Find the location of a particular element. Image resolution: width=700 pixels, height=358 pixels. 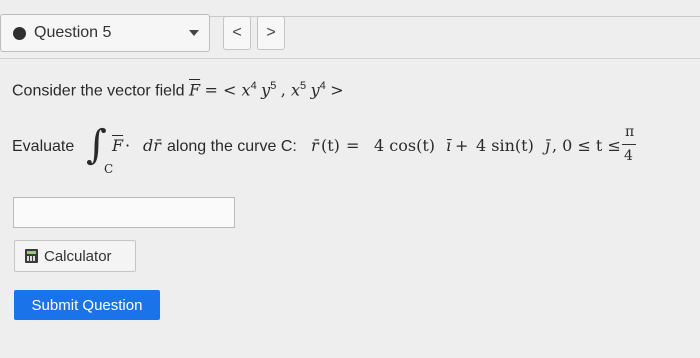

calculator-button: Calculator is located at coordinates (75, 256).